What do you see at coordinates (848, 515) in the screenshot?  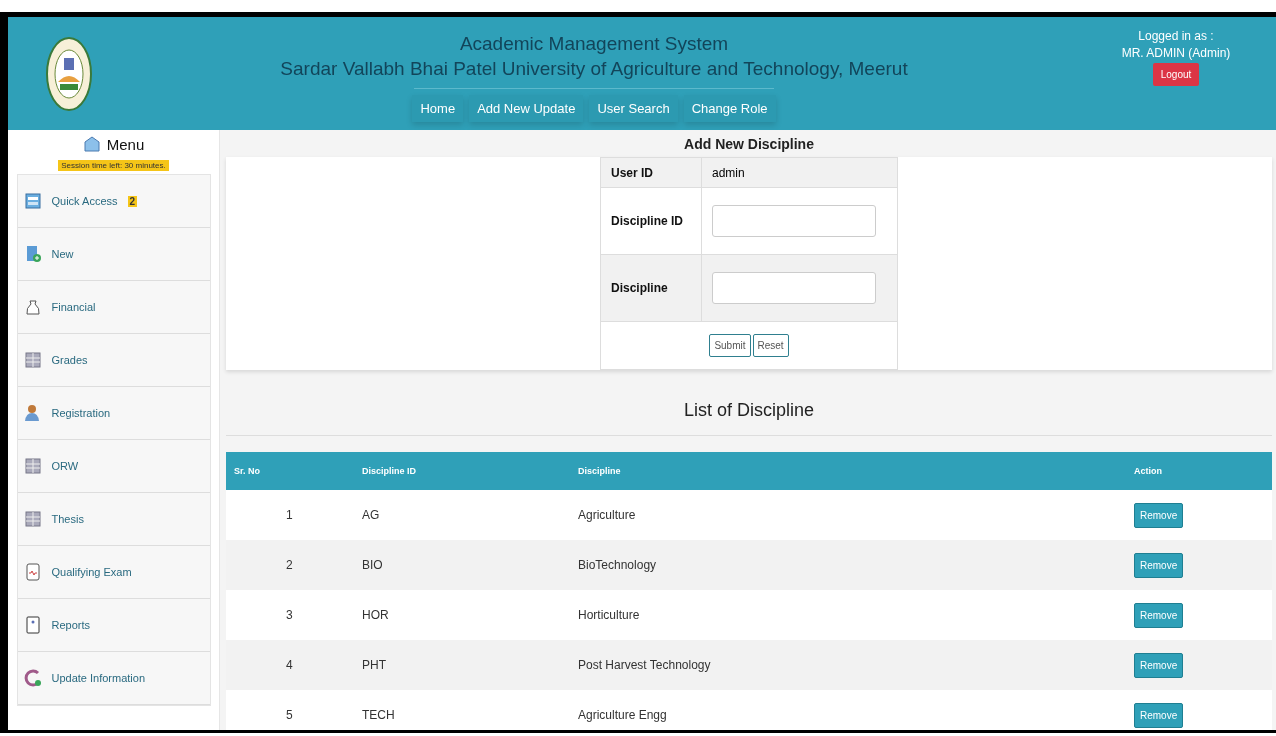 I see `table-cell: Agriculture` at bounding box center [848, 515].